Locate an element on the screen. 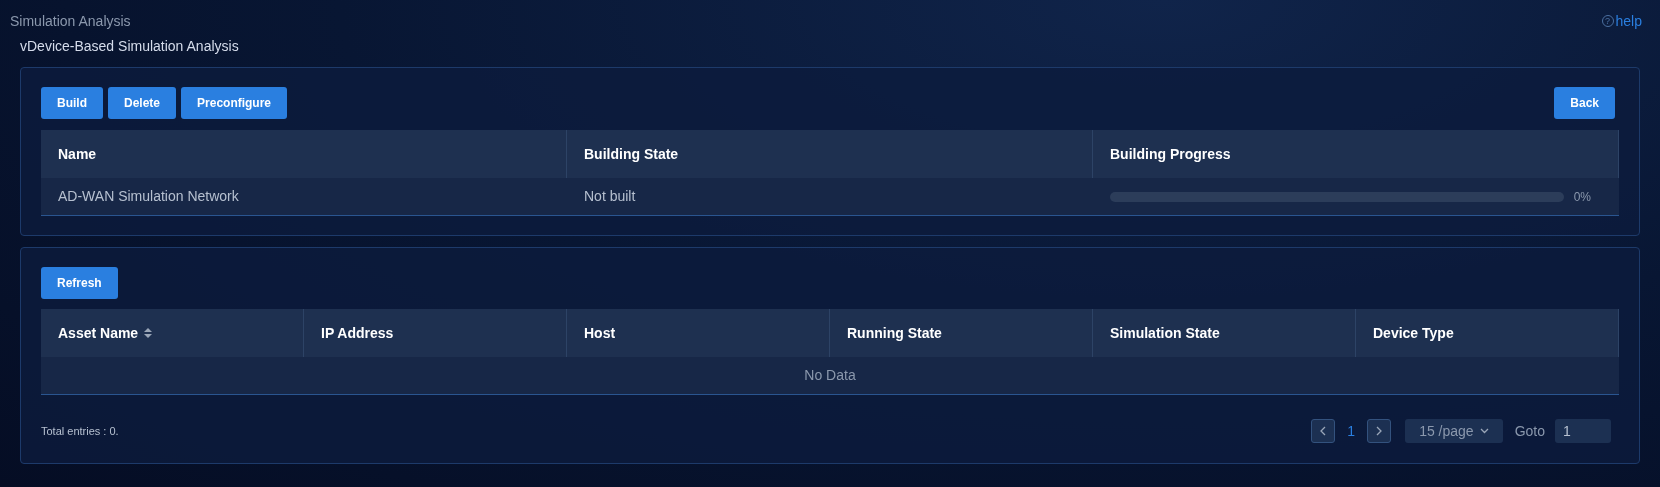  next-page-button is located at coordinates (1379, 431).